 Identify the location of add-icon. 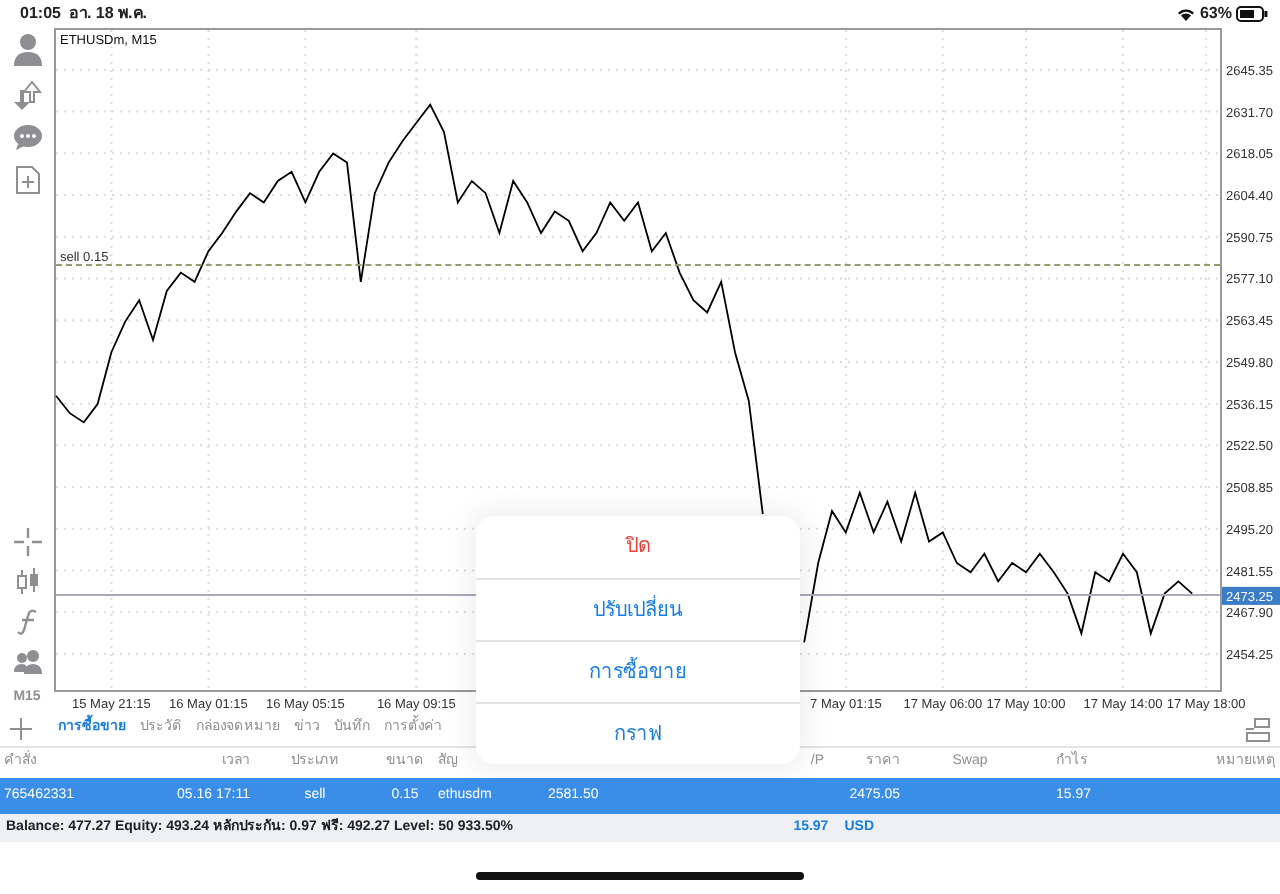
(21, 729).